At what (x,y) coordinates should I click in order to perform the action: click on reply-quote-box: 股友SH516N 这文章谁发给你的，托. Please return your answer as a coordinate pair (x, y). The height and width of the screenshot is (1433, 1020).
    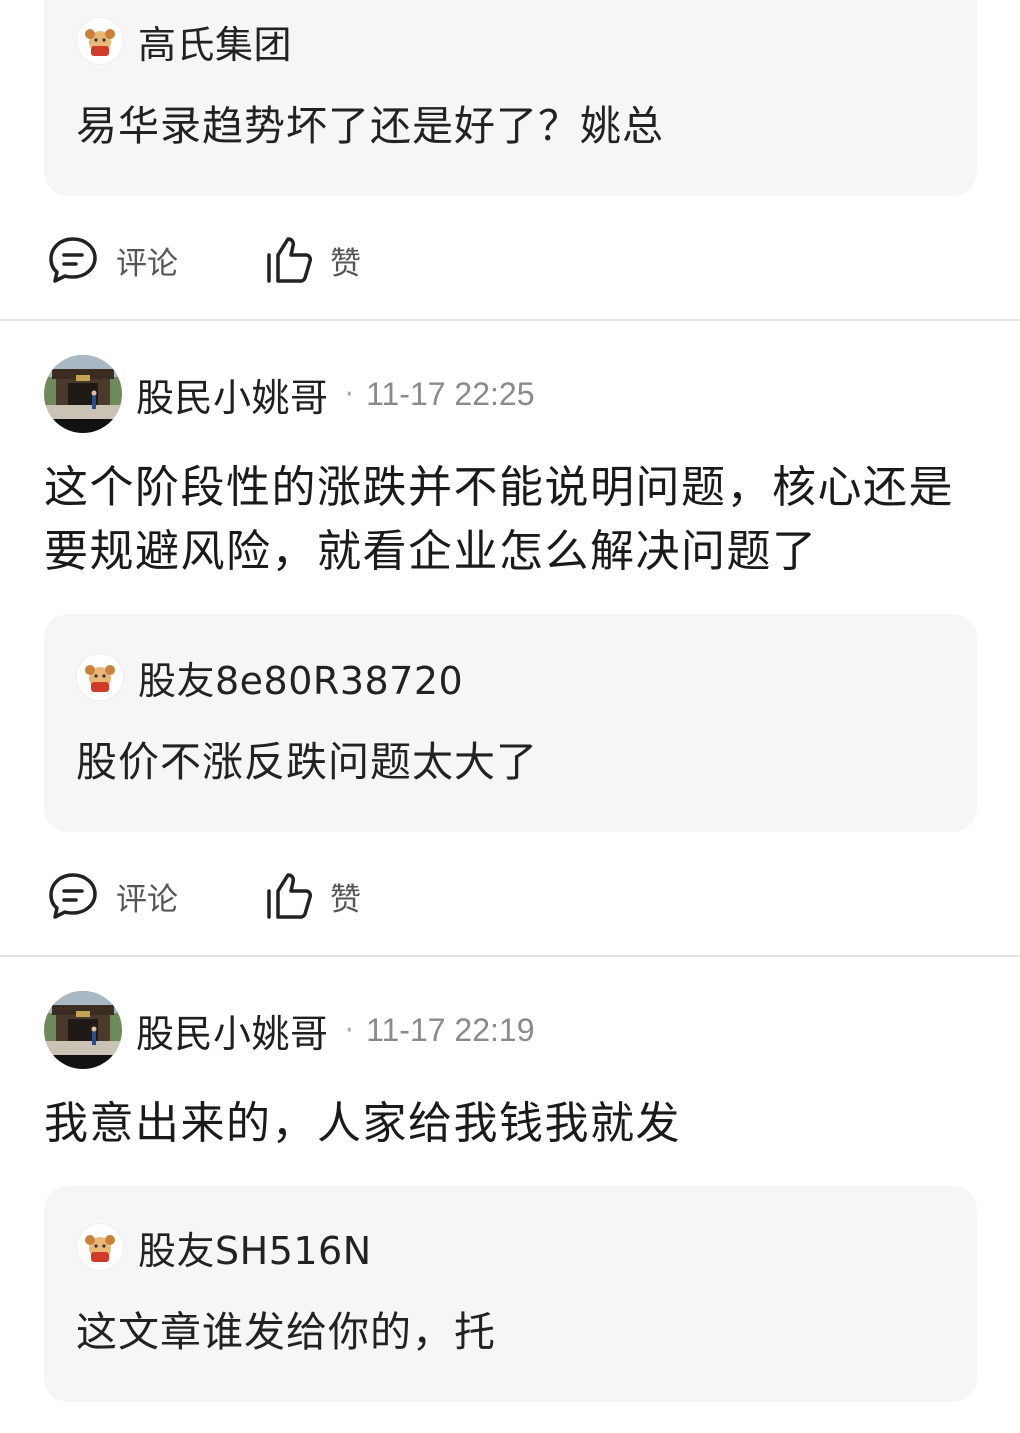
    Looking at the image, I should click on (510, 1294).